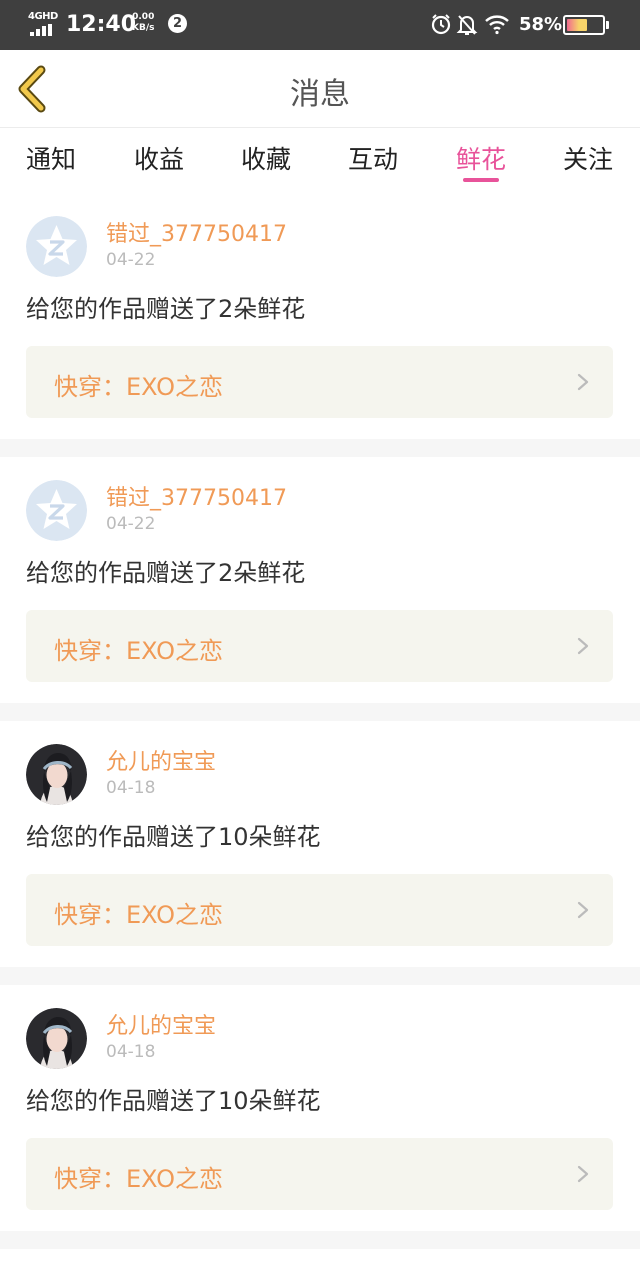 Image resolution: width=640 pixels, height=1276 pixels. I want to click on battery-icon, so click(584, 25).